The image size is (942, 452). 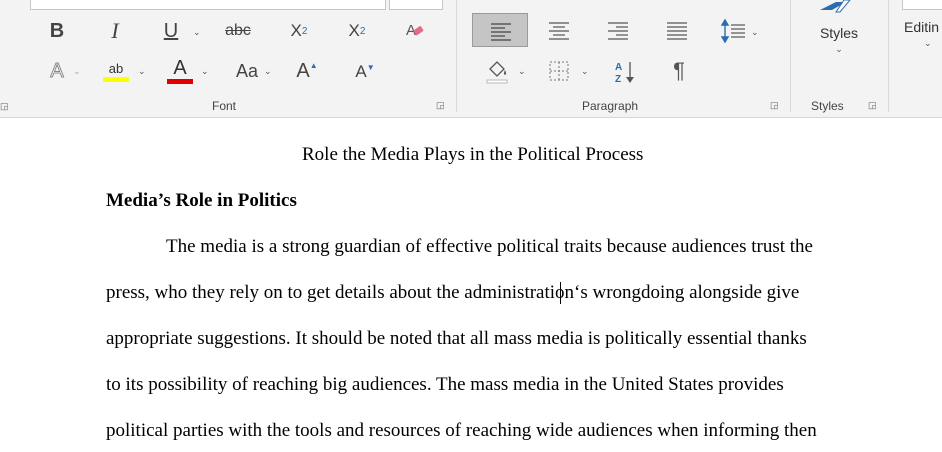 I want to click on bold-button: B, so click(x=57, y=31).